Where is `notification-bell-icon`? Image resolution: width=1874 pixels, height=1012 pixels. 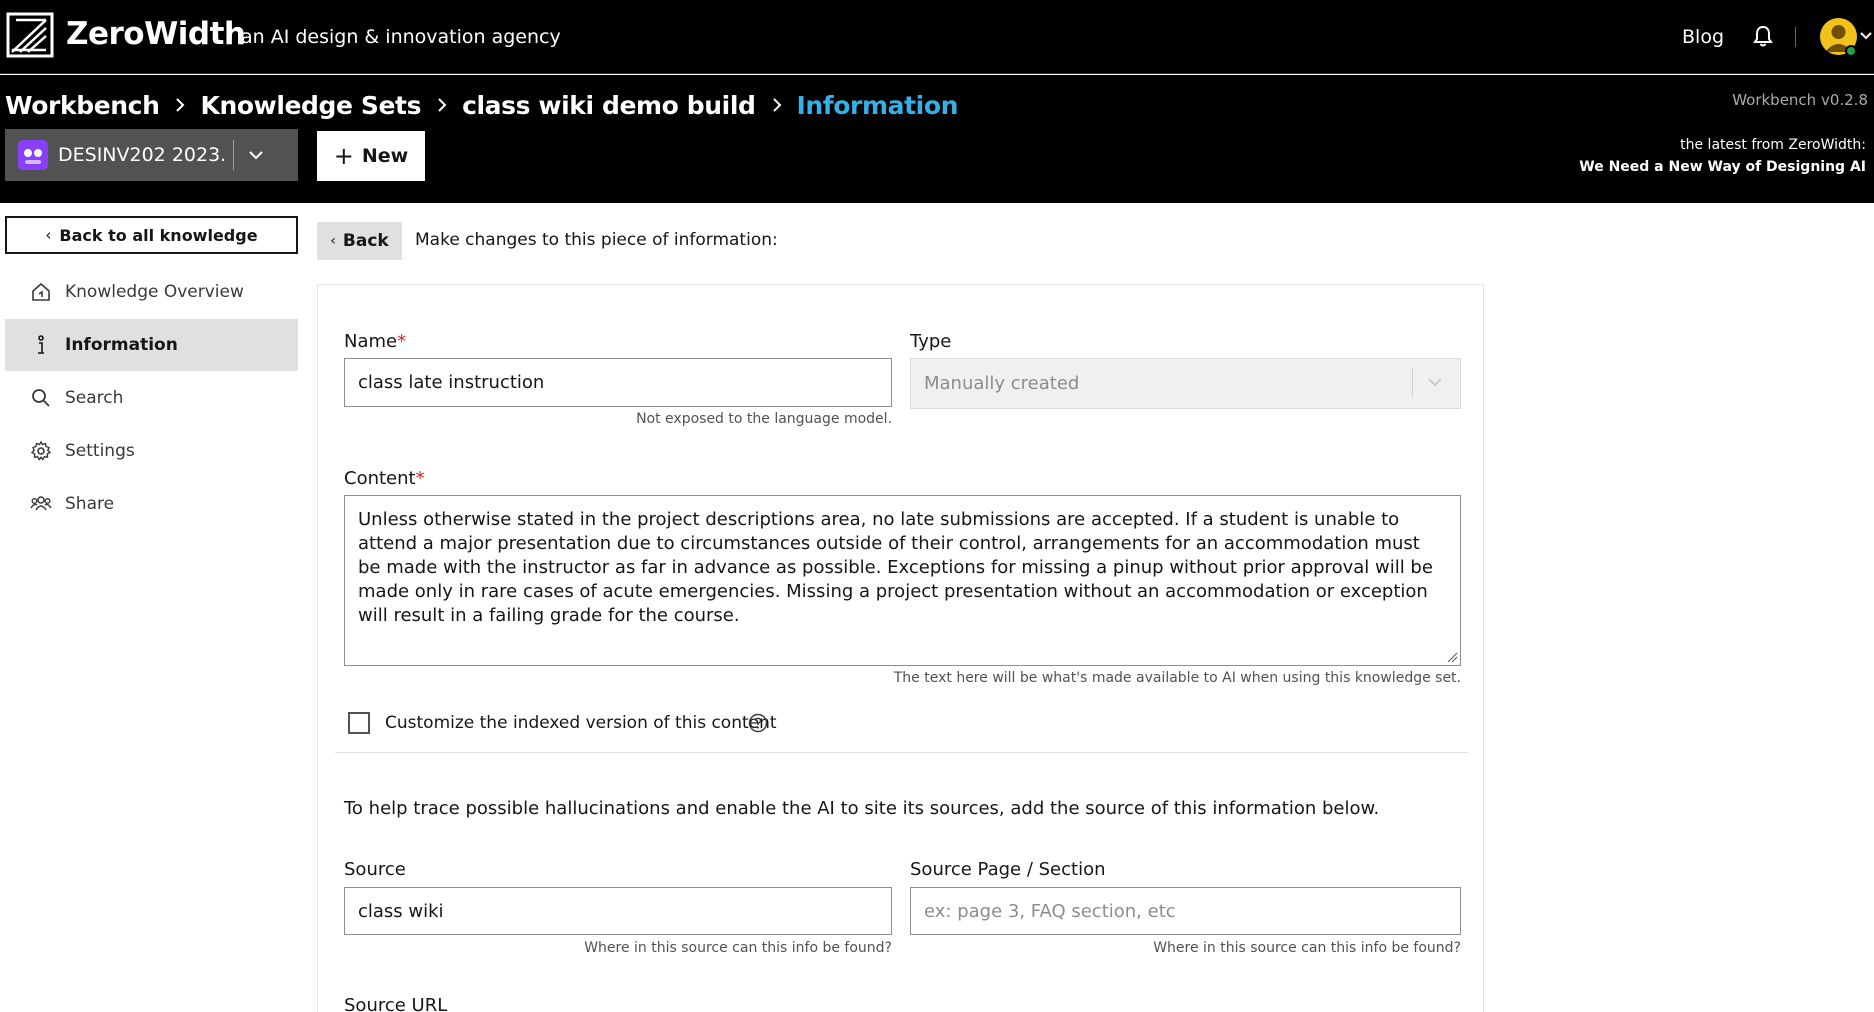 notification-bell-icon is located at coordinates (1763, 36).